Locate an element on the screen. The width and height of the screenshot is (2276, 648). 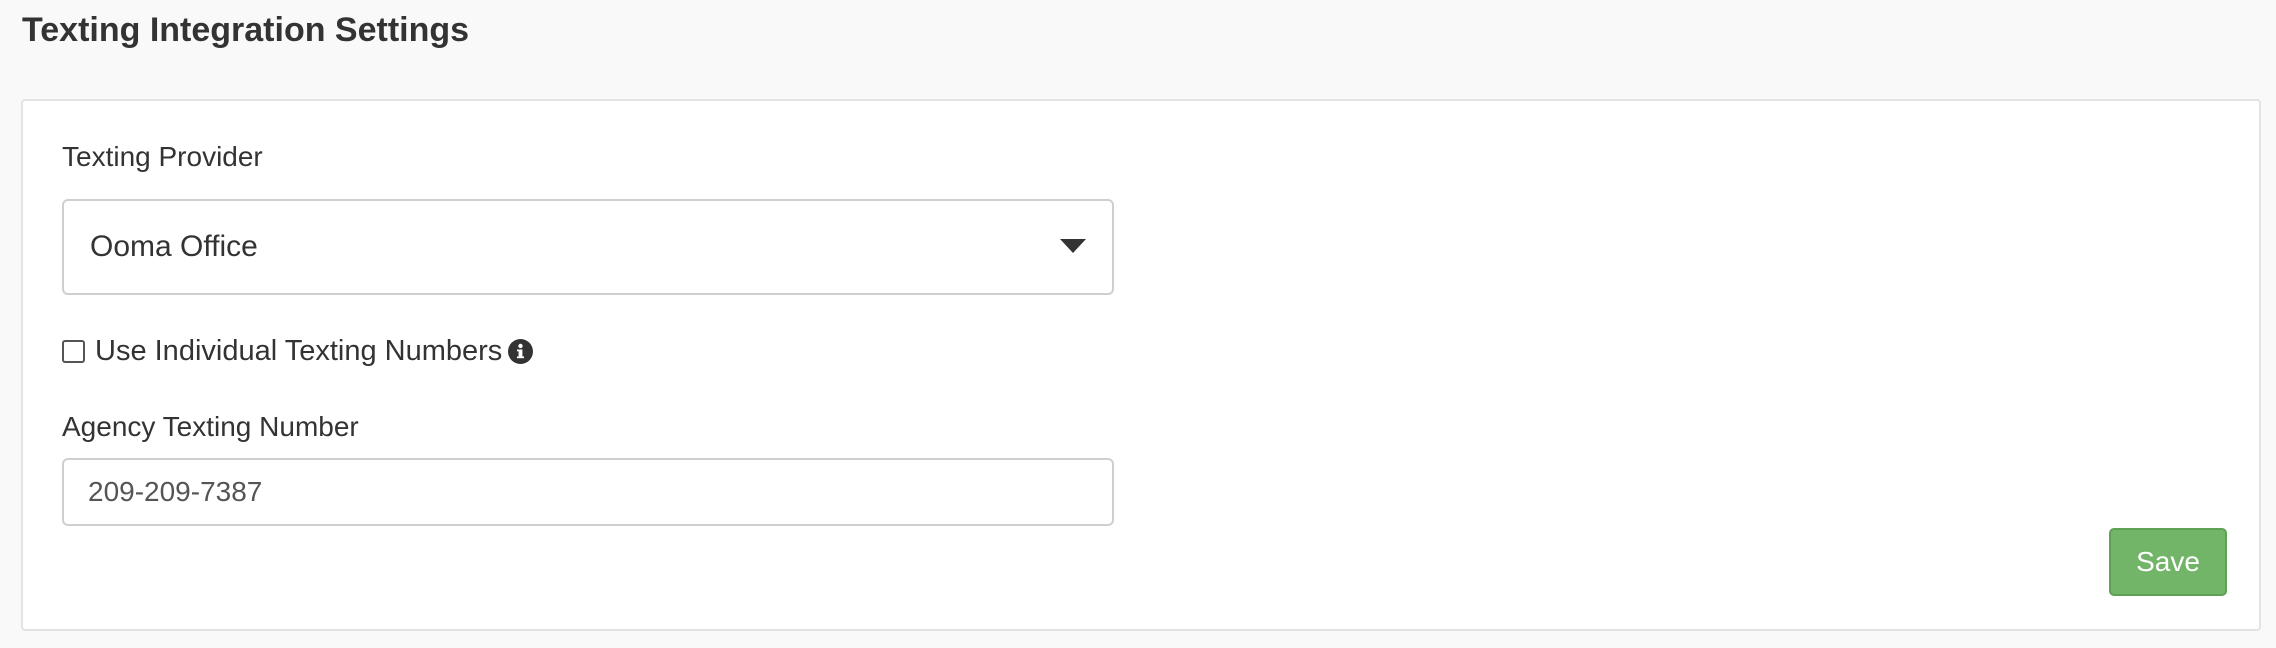
page-title: Texting Integration Settings is located at coordinates (246, 30).